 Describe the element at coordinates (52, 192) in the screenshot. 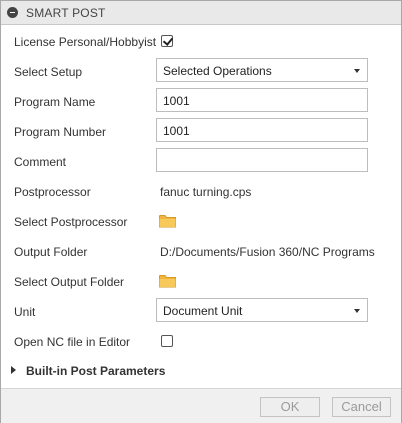

I see `postprocessor-label: Postprocessor` at that location.